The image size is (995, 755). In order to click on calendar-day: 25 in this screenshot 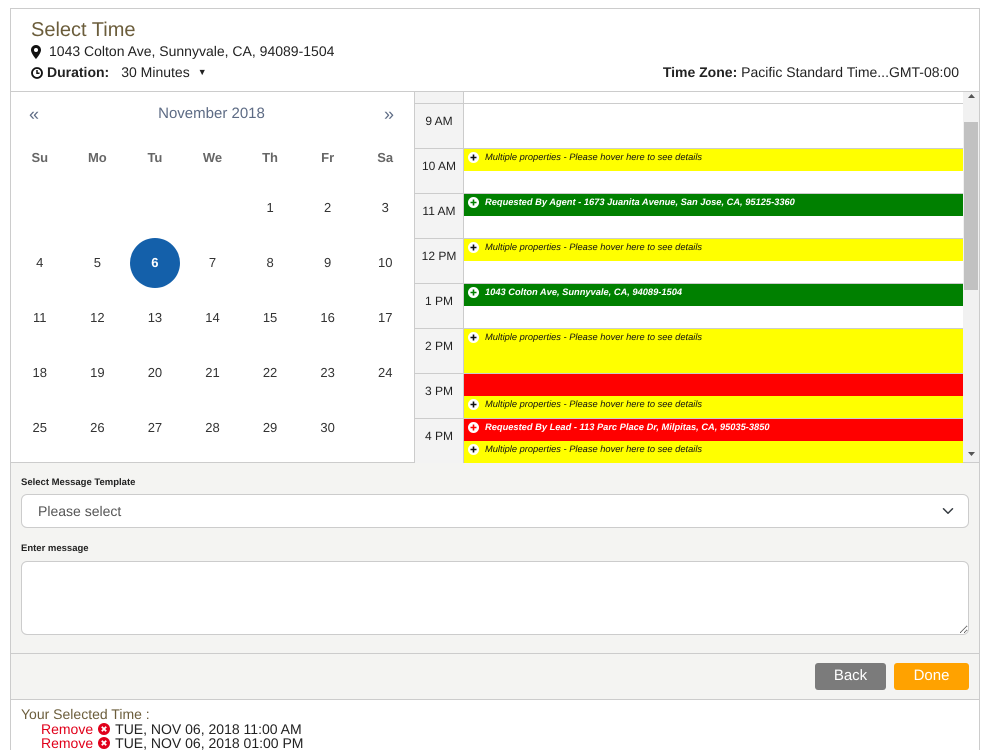, I will do `click(39, 427)`.